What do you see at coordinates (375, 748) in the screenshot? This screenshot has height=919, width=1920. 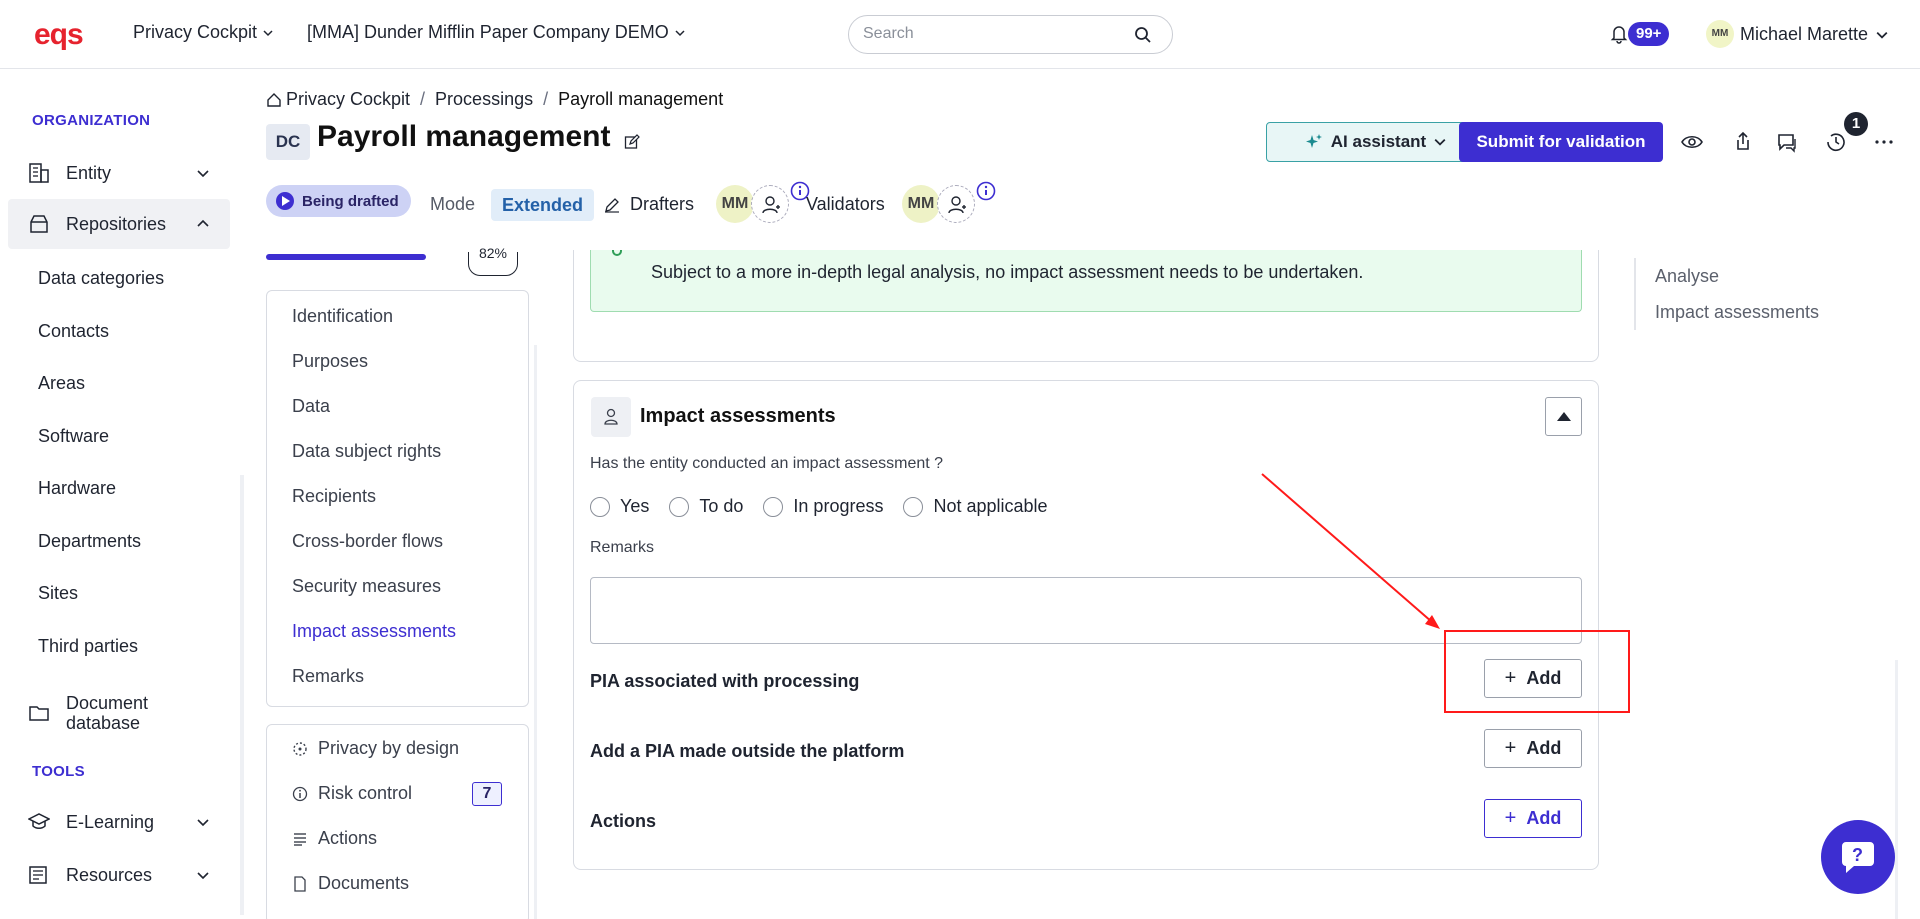 I see `nav-item-privacy-by-design: Privacy by design` at bounding box center [375, 748].